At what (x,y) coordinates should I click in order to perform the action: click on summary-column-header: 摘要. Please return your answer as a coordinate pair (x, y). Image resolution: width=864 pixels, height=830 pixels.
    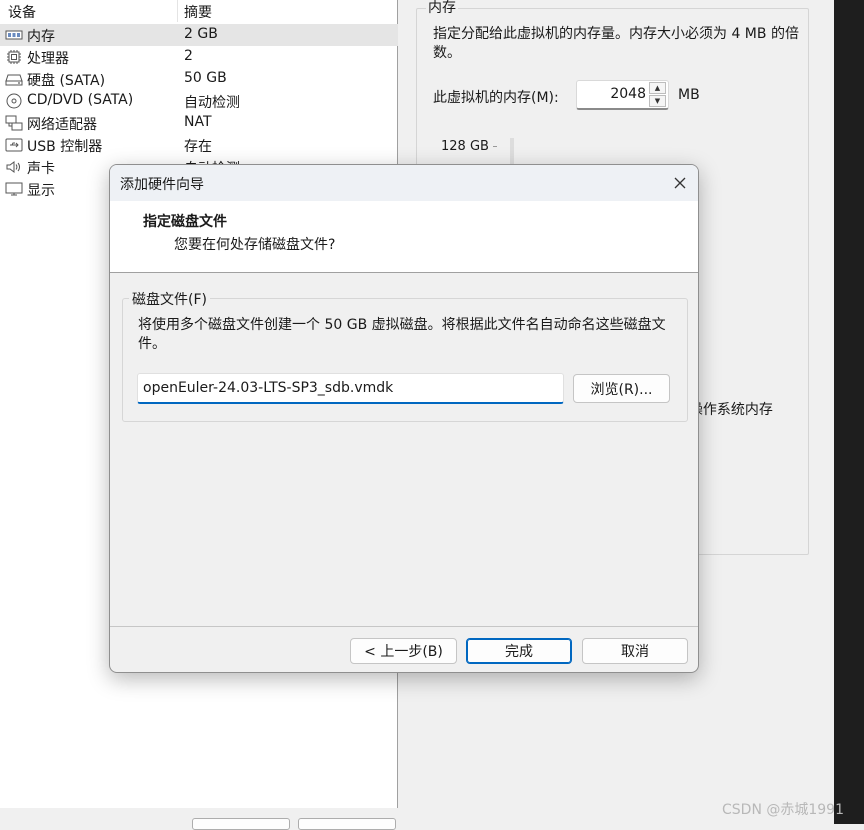
    Looking at the image, I should click on (198, 12).